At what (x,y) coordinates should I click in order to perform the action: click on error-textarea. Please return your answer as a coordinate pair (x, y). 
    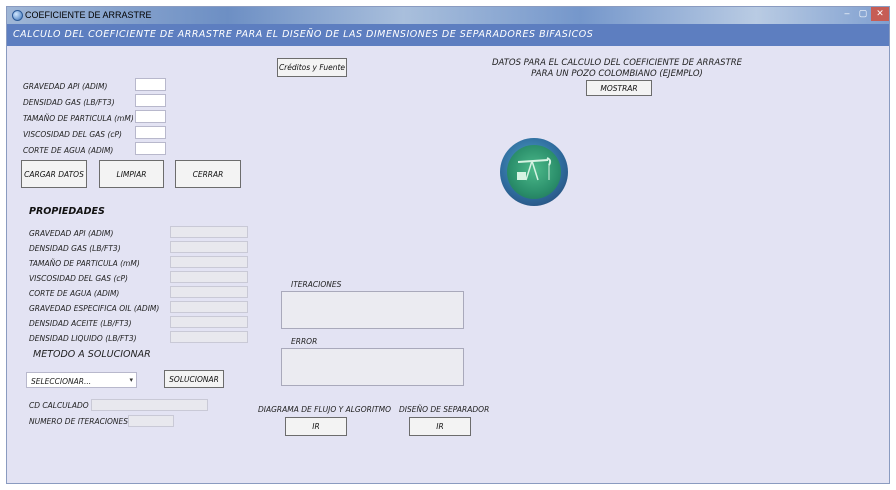
    Looking at the image, I should click on (372, 367).